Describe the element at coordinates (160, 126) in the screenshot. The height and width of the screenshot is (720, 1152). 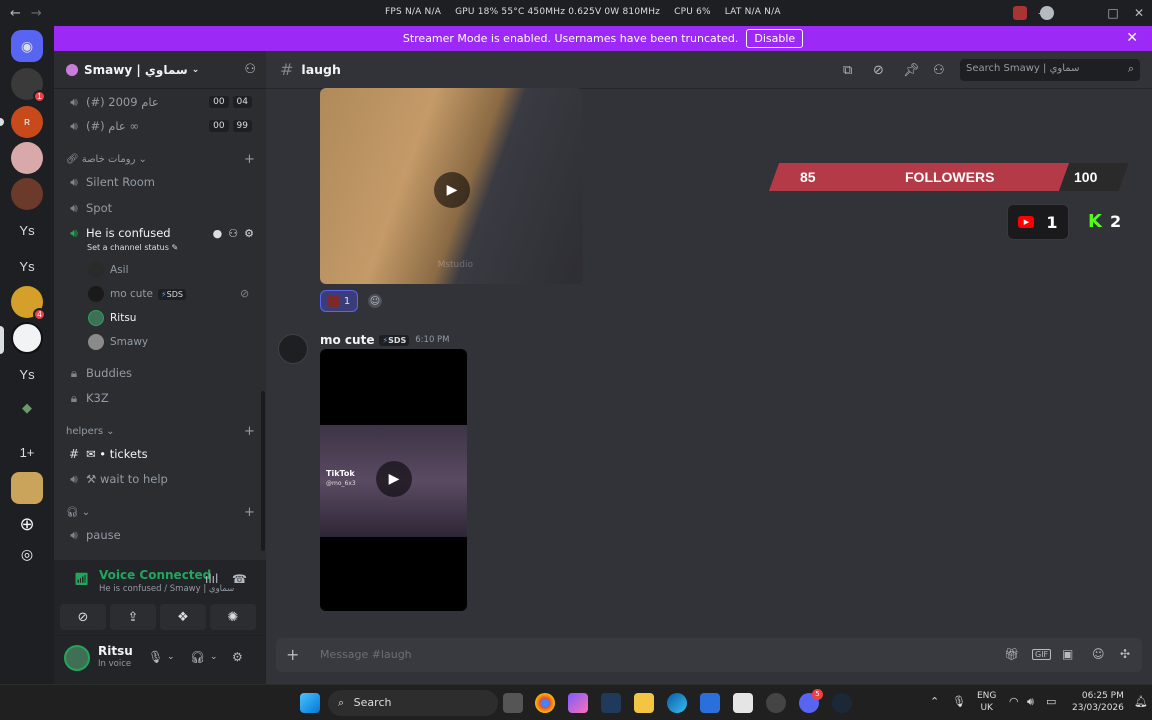
I see `voice-channel: 🔊︎ (#) عام ∞ 00 99` at that location.